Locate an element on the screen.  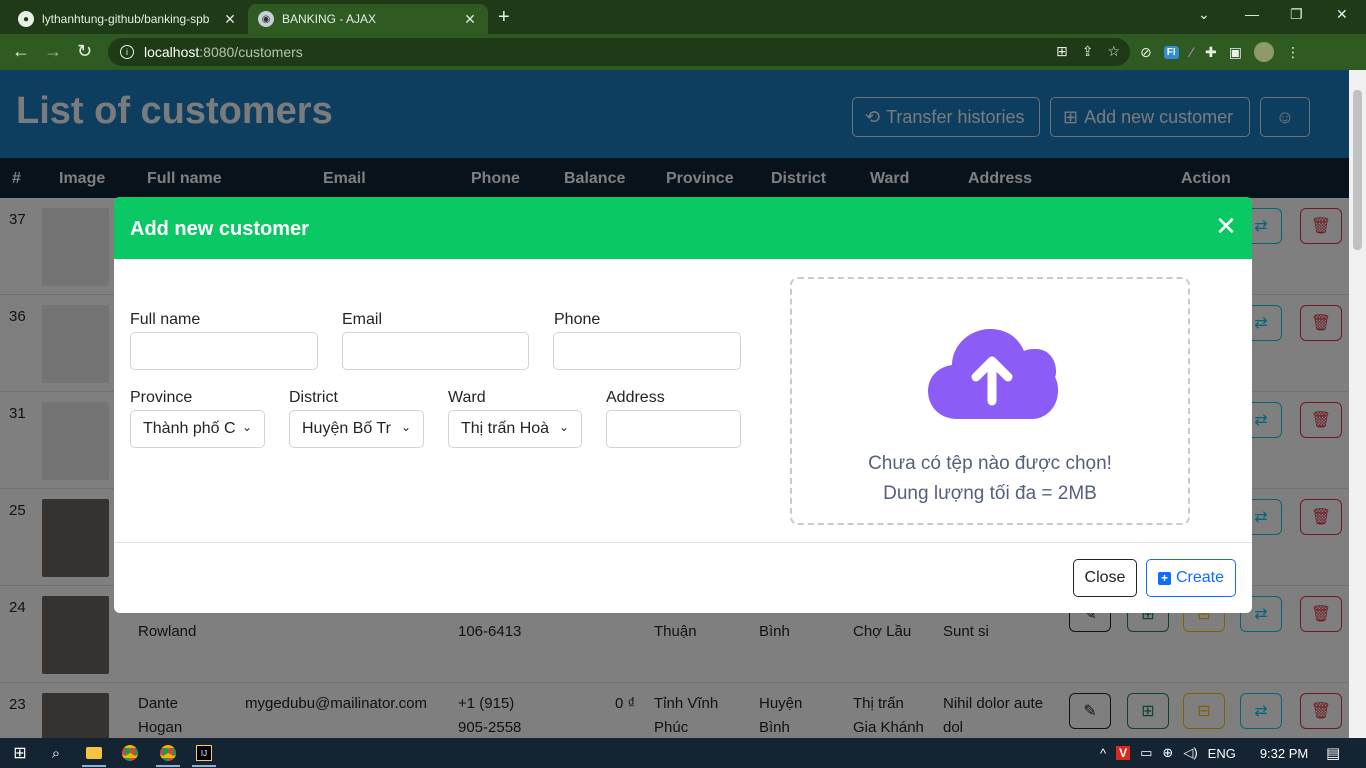
tab-search-icon: ⌄ is located at coordinates (1204, 14).